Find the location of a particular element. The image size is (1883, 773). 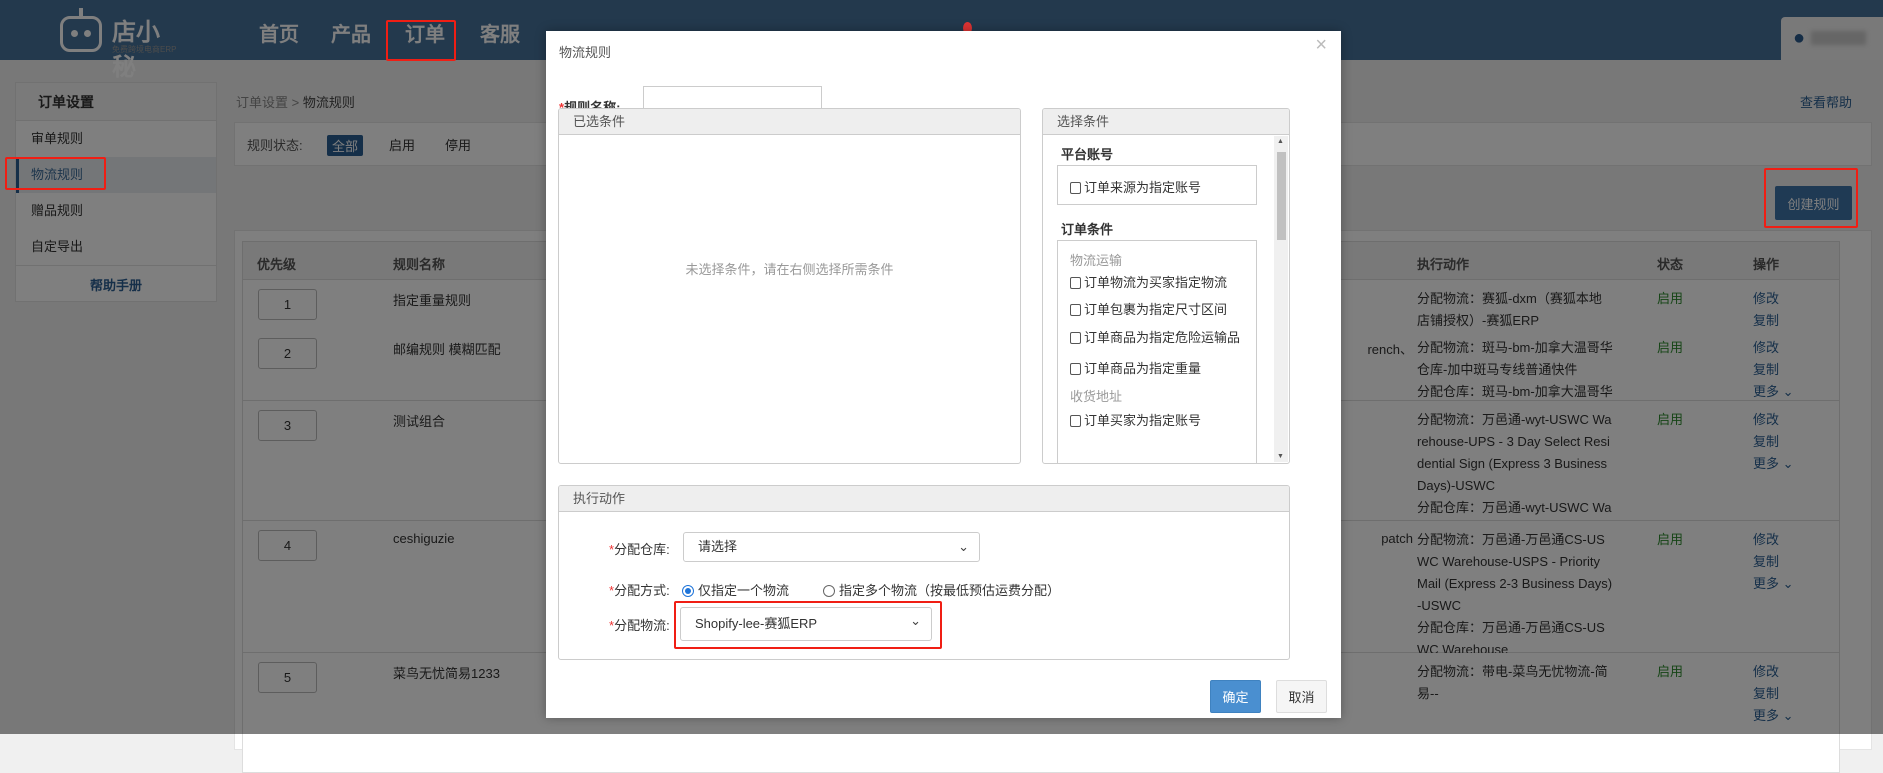

platform-box: 订单来源为指定账号 is located at coordinates (1157, 185).